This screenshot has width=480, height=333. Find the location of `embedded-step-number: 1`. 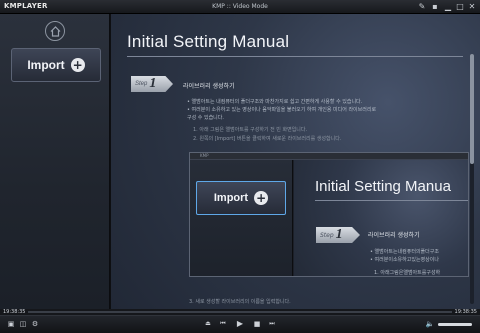

embedded-step-number: 1 is located at coordinates (339, 234).